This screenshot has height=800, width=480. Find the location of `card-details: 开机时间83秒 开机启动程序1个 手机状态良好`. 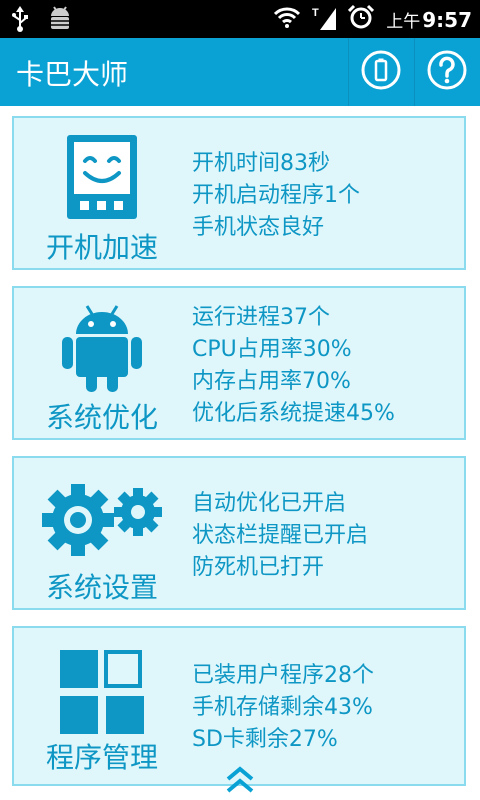

card-details: 开机时间83秒 开机启动程序1个 手机状态良好 is located at coordinates (276, 196).